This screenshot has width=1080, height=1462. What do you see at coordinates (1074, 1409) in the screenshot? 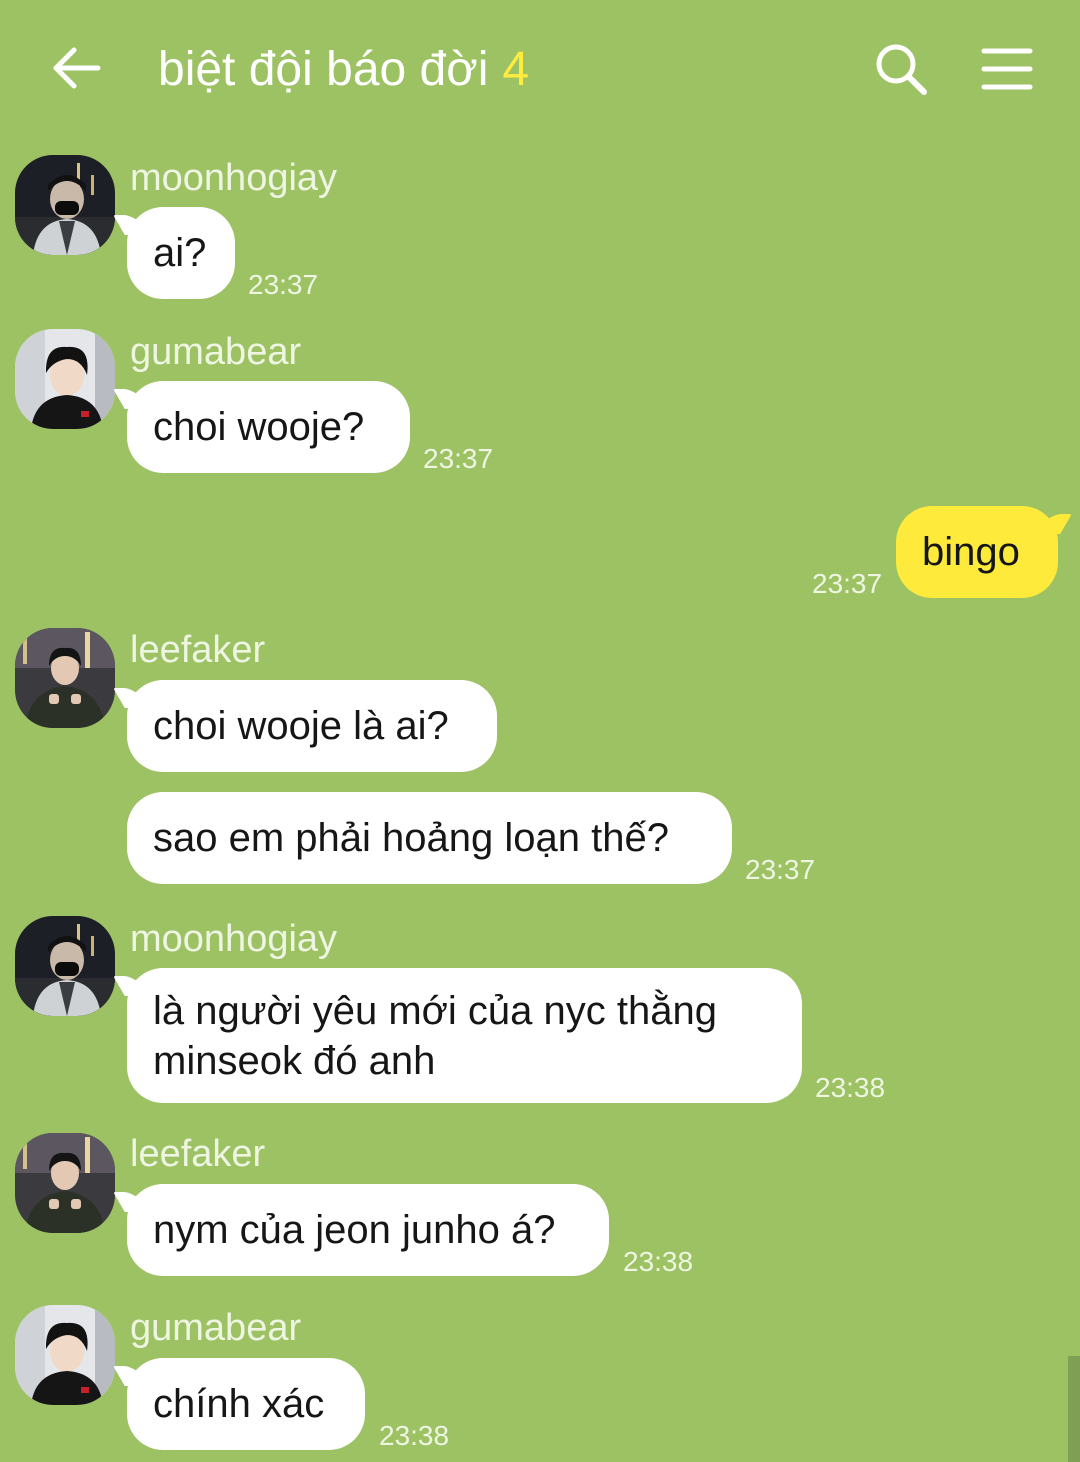
I see `chat-scrollbar` at bounding box center [1074, 1409].